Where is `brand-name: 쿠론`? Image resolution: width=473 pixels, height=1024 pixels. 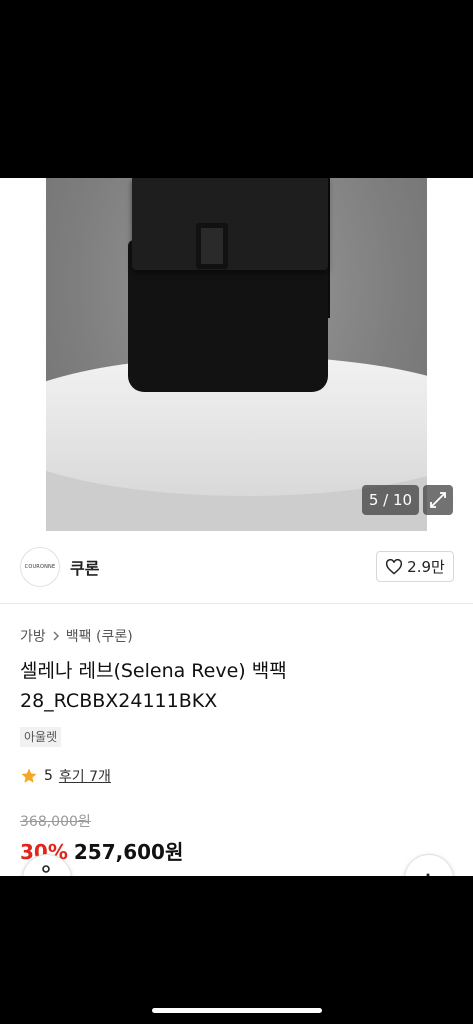 brand-name: 쿠론 is located at coordinates (84, 567).